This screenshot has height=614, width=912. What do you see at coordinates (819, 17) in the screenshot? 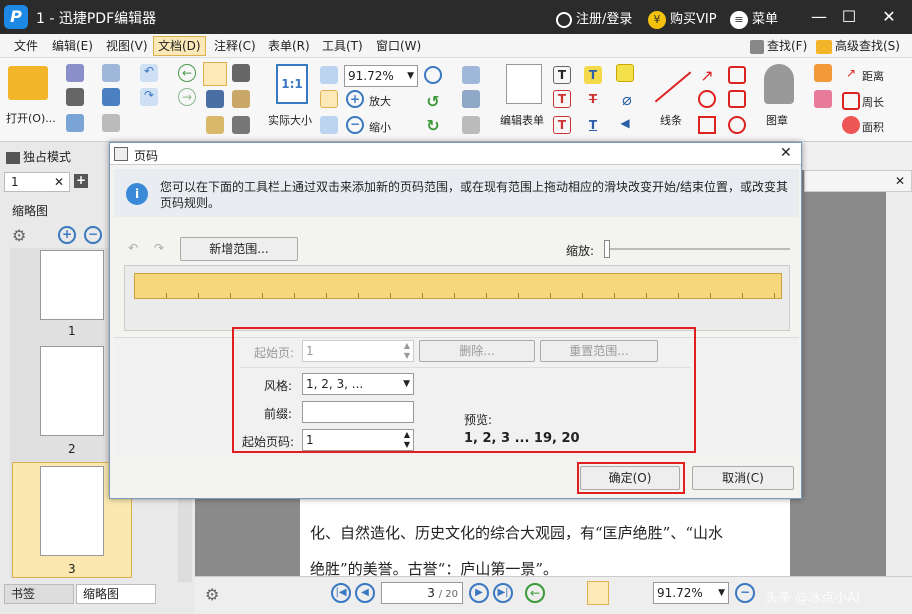
I see `minimize-icon: —` at bounding box center [819, 17].